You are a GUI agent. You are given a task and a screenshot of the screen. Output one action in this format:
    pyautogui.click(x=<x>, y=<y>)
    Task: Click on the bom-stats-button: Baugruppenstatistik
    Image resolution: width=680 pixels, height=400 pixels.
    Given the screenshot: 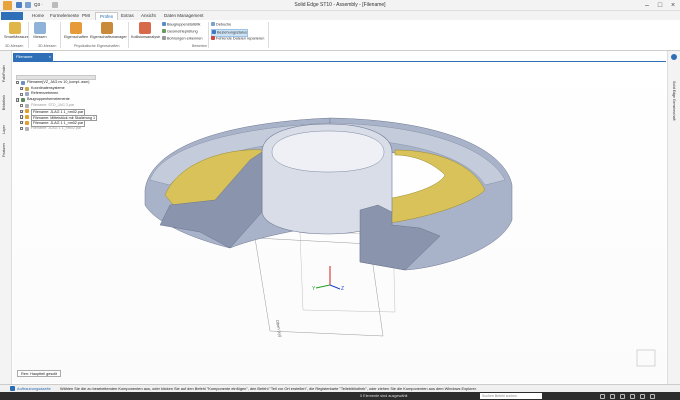 What is the action you would take?
    pyautogui.click(x=181, y=25)
    